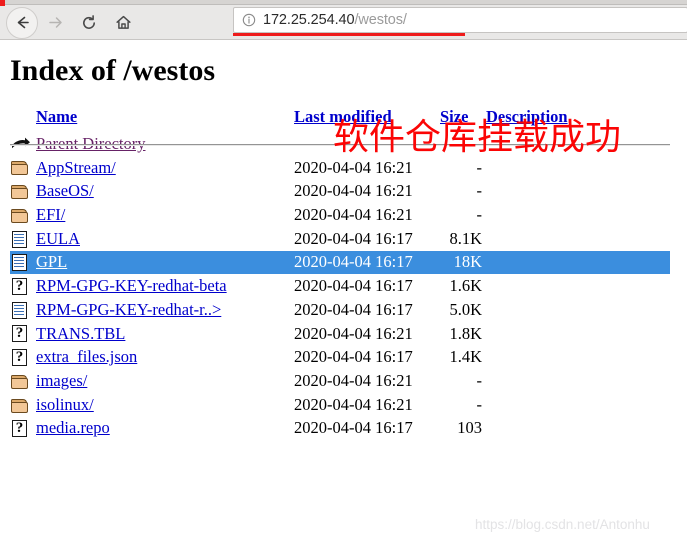 This screenshot has height=543, width=687. Describe the element at coordinates (340, 262) in the screenshot. I see `table-row: GPL 2020-04-04 16:17 18K` at that location.